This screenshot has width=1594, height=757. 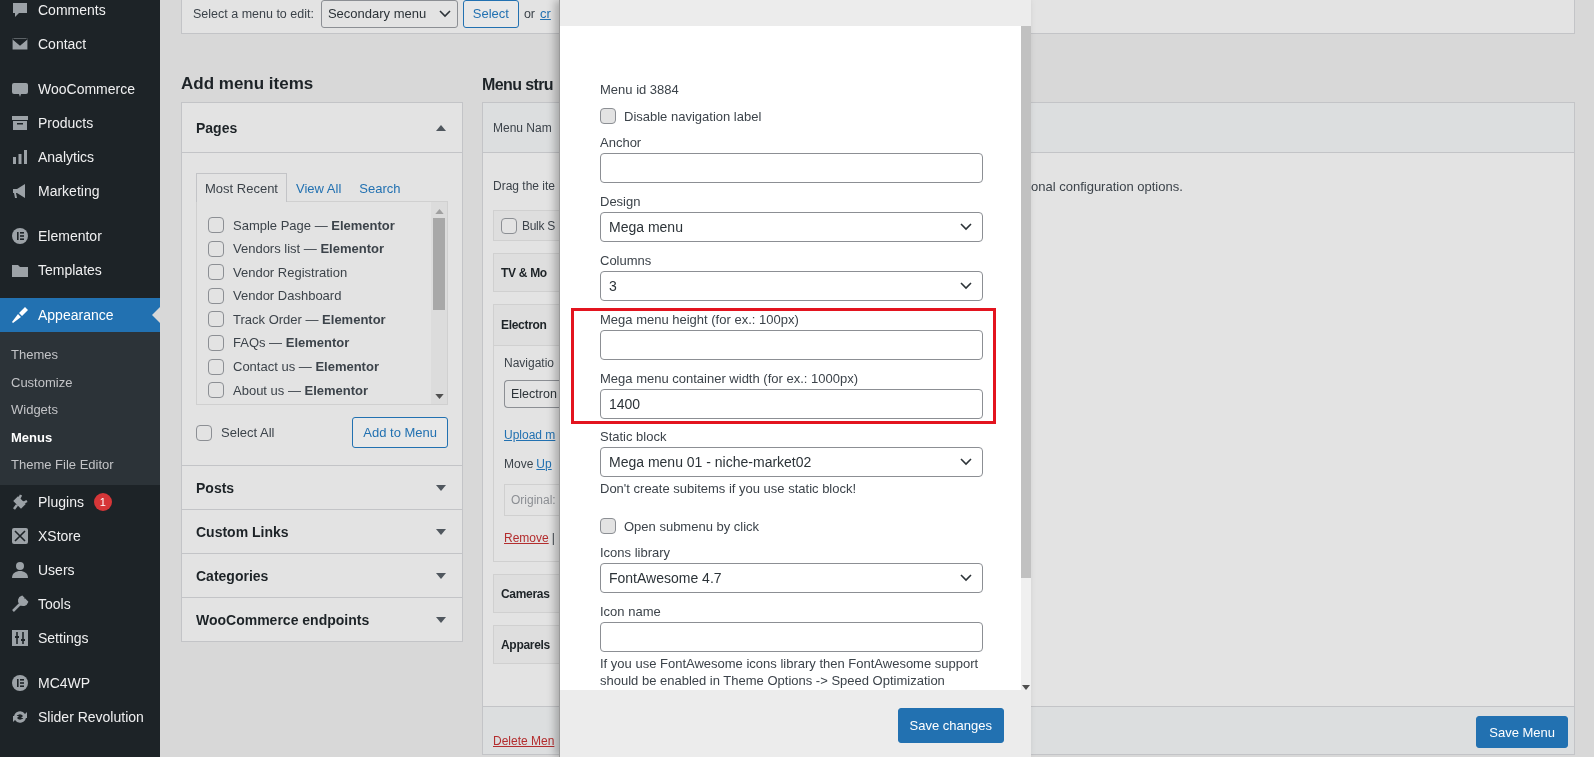 I want to click on menu-item-bar: Electron, so click(x=526, y=325).